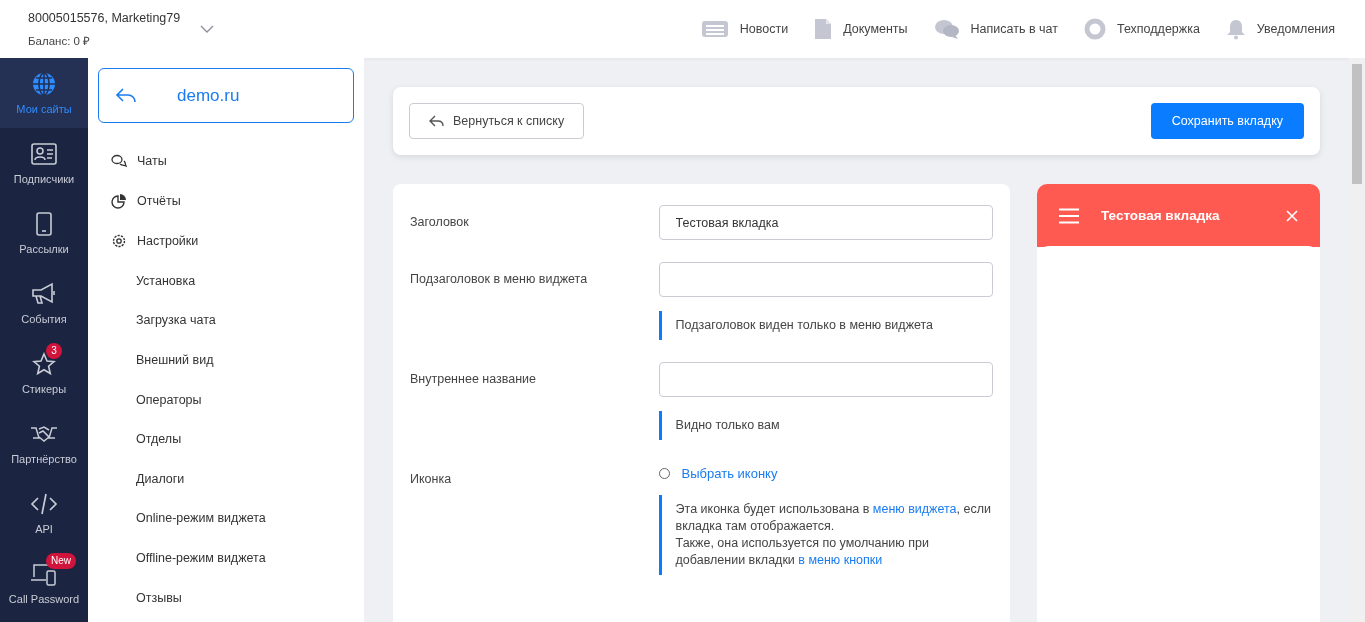 This screenshot has height=622, width=1365. What do you see at coordinates (729, 473) in the screenshot?
I see `choose-icon-link: Выбрать иконку` at bounding box center [729, 473].